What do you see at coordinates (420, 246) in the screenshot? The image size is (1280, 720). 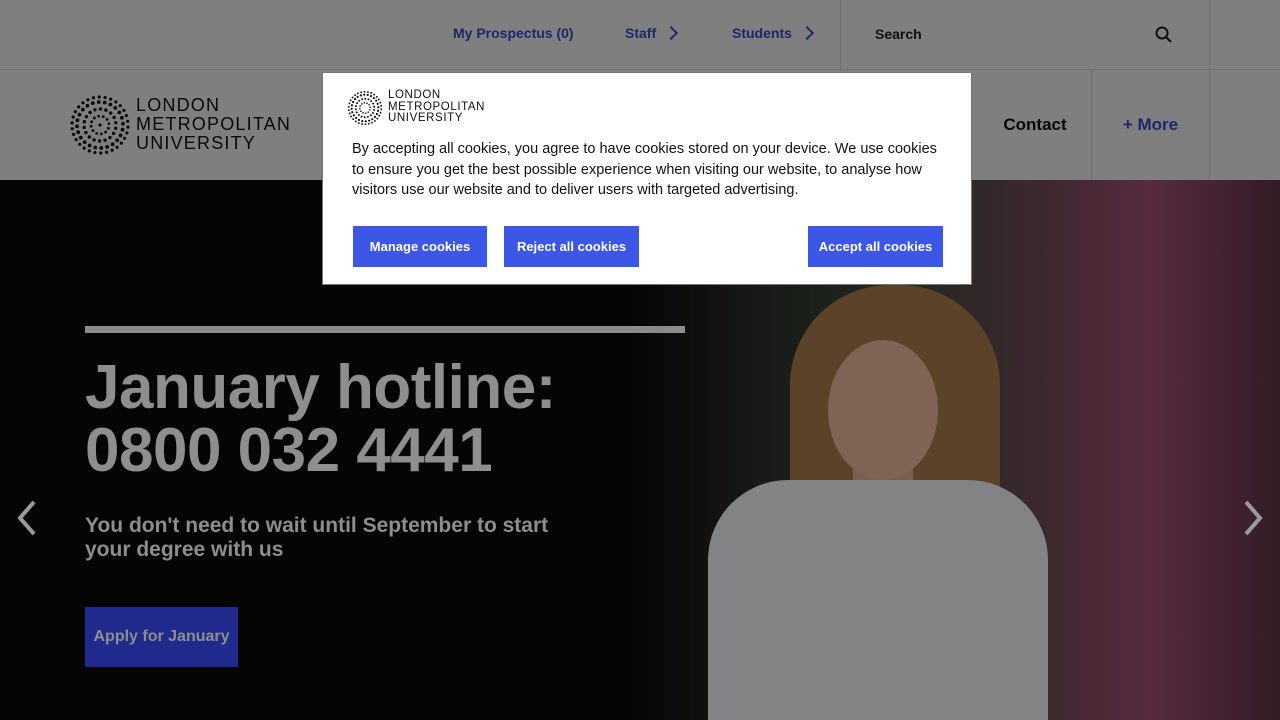 I see `manage-cookies-button: Manage cookies` at bounding box center [420, 246].